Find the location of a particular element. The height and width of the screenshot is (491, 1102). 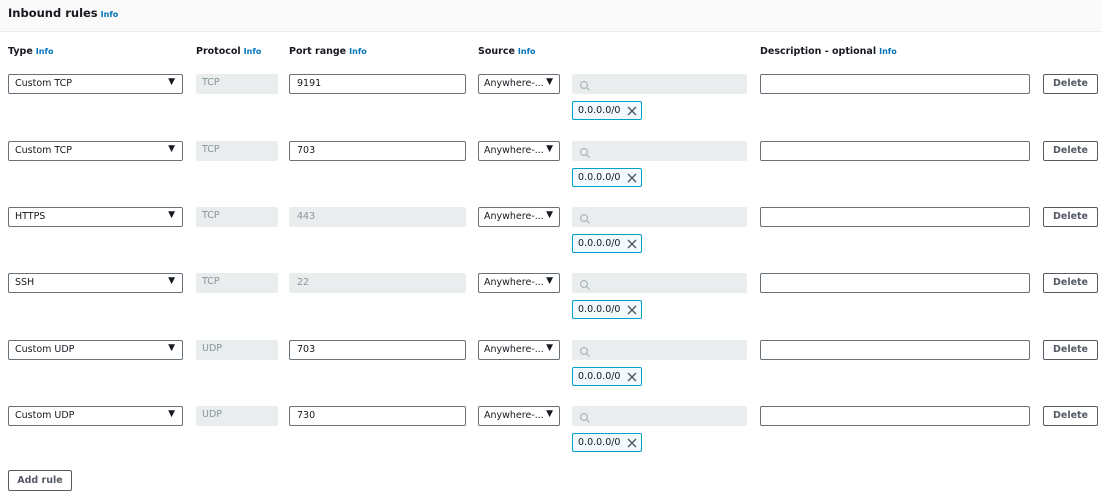

port-range-input: 9191 is located at coordinates (377, 84).